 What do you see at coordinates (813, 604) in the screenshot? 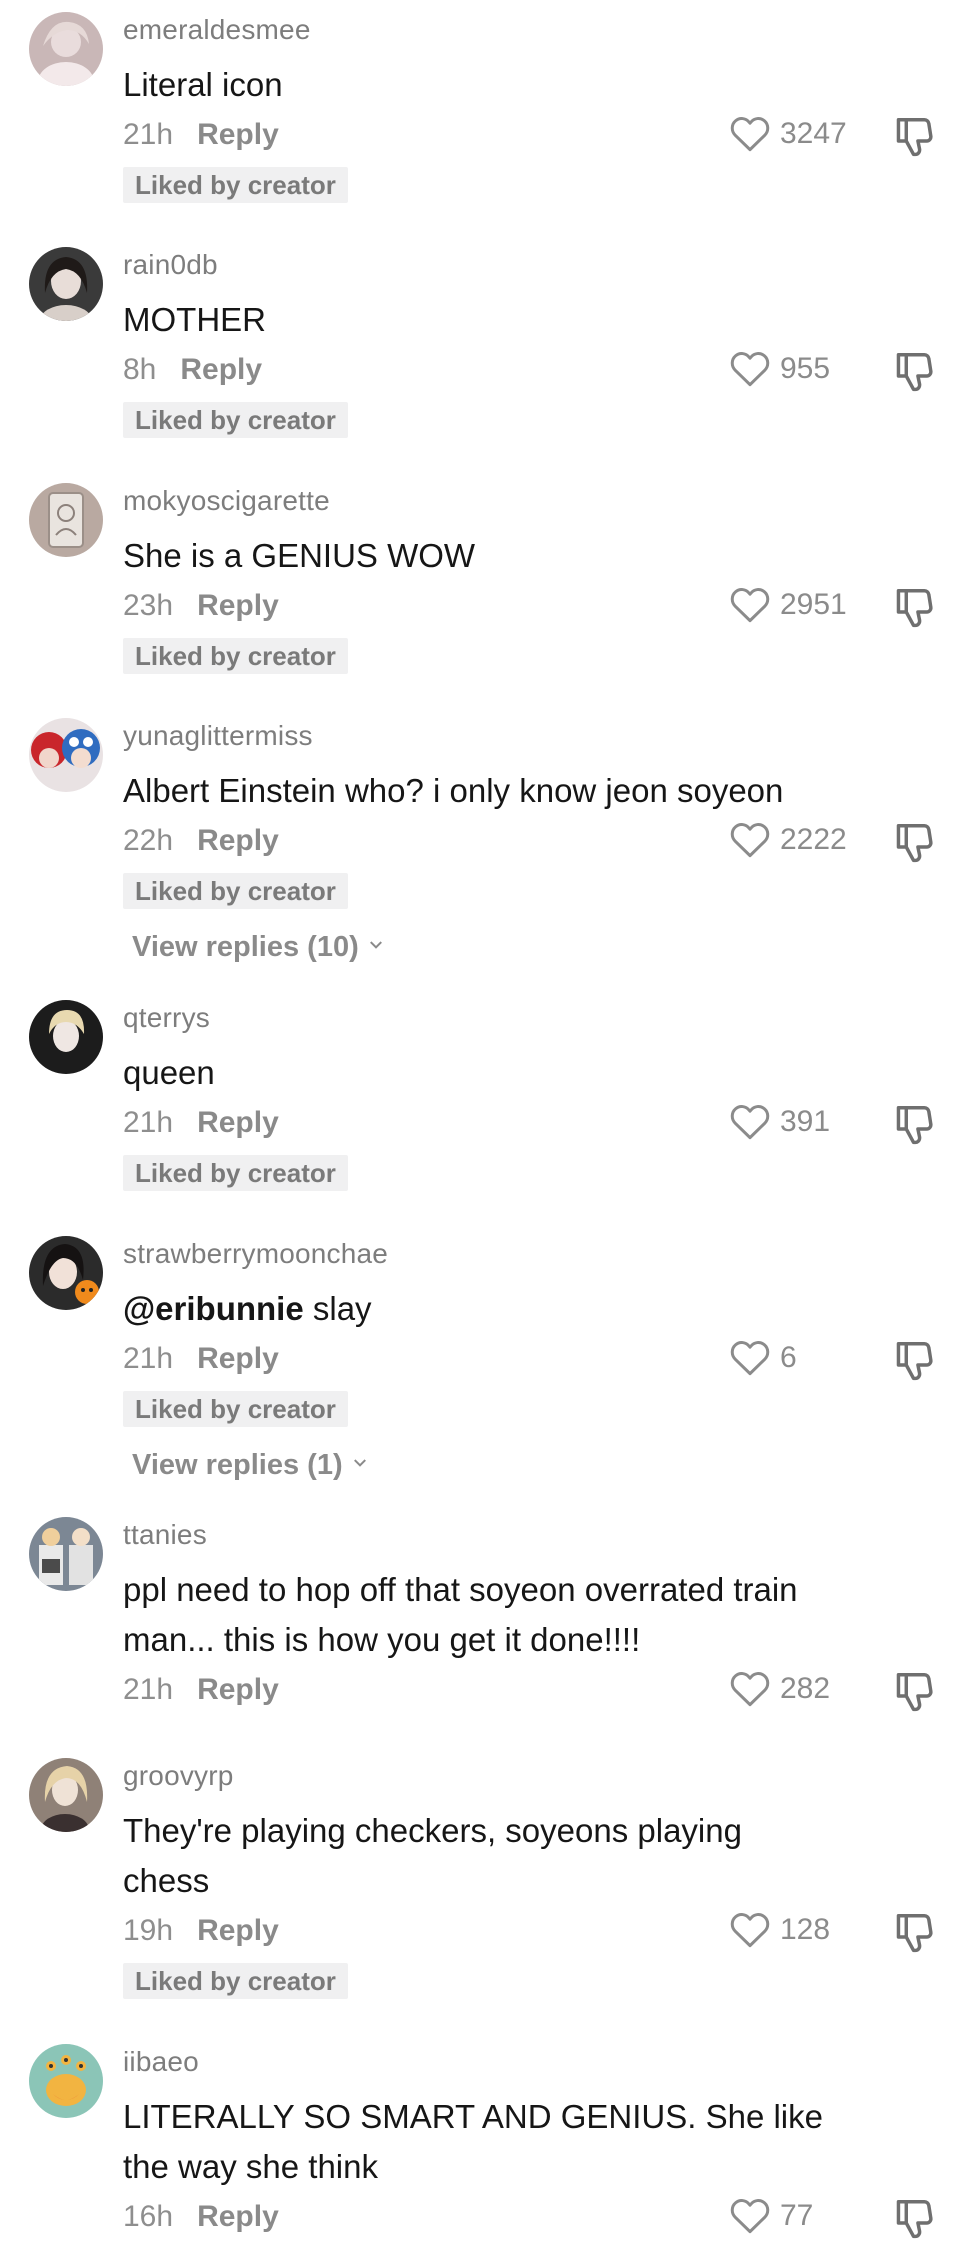
I see `like-count: 2951` at bounding box center [813, 604].